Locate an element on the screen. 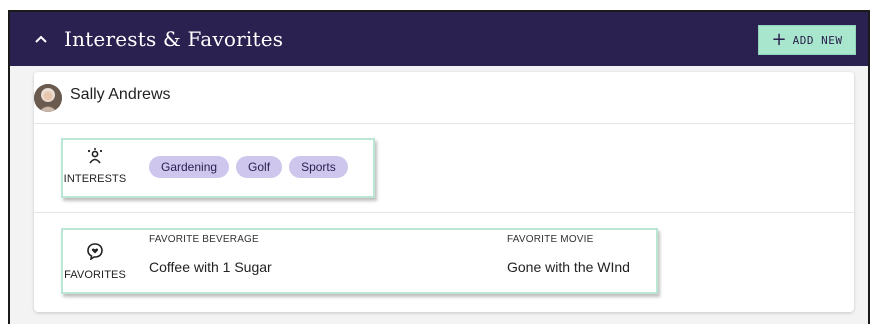 This screenshot has width=878, height=324. heart-chat-icon is located at coordinates (95, 253).